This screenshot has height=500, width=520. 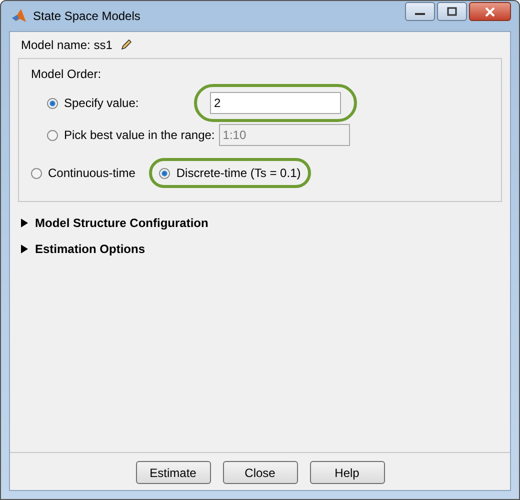 I want to click on input-field: 2, so click(x=275, y=103).